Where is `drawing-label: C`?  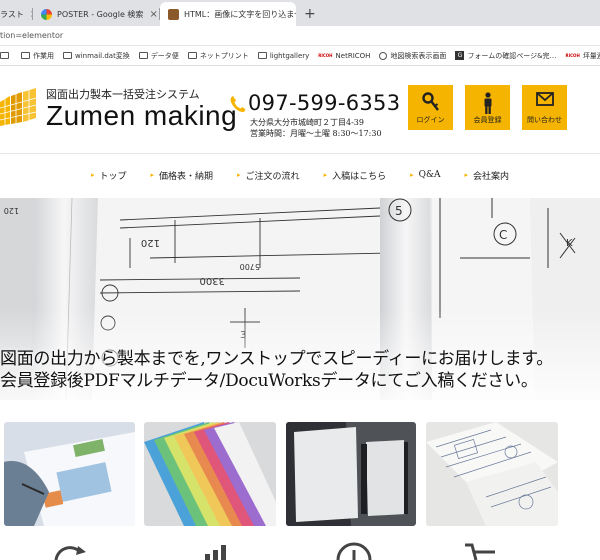 drawing-label: C is located at coordinates (503, 235).